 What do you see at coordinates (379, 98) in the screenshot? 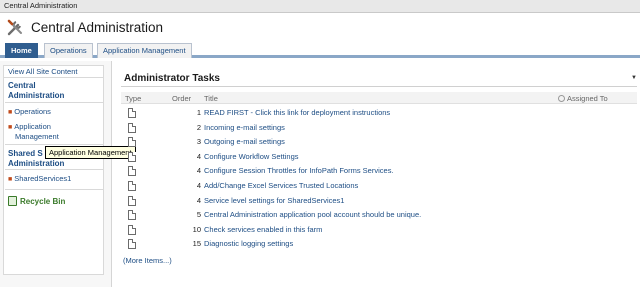
I see `list-column-header: Type Order Title Assigned To` at bounding box center [379, 98].